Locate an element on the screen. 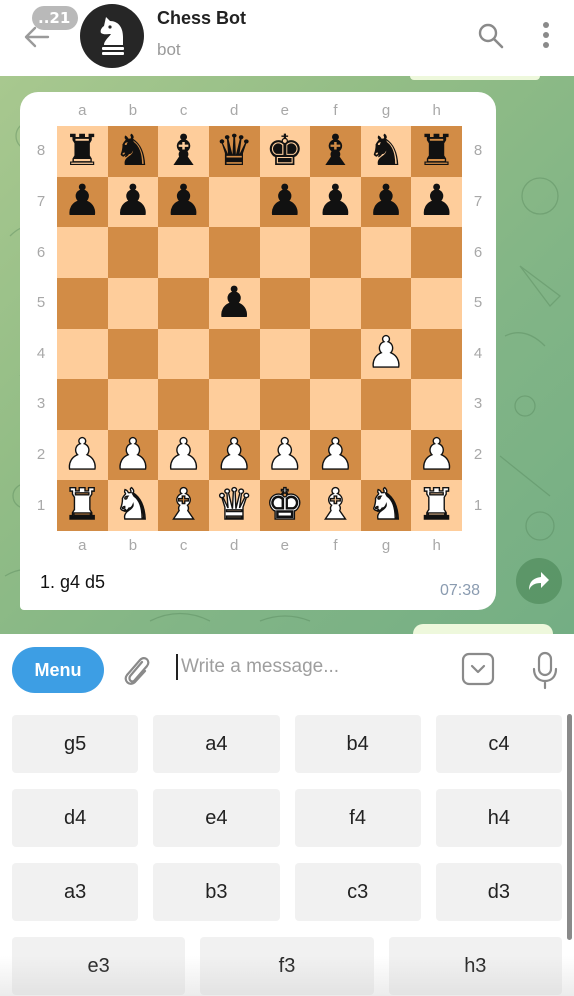 The height and width of the screenshot is (996, 574). square-c3 is located at coordinates (183, 404).